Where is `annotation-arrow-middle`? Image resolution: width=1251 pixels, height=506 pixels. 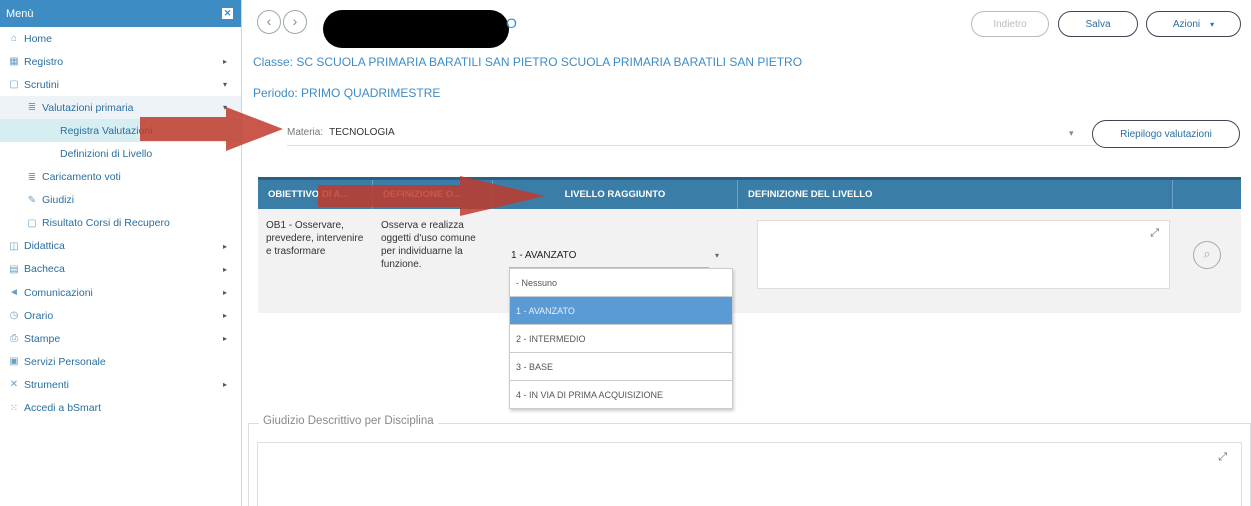
annotation-arrow-middle is located at coordinates (431, 196).